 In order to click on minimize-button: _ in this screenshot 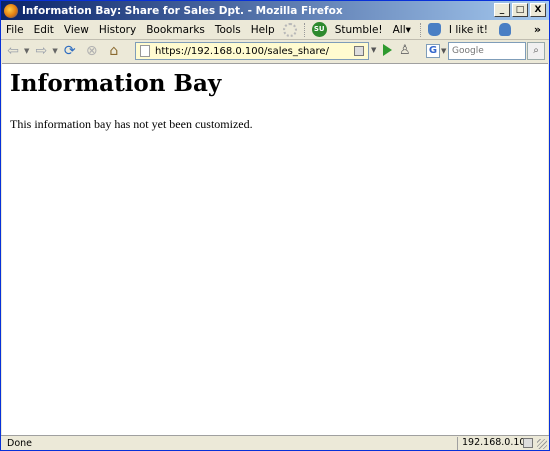, I will do `click(502, 10)`.